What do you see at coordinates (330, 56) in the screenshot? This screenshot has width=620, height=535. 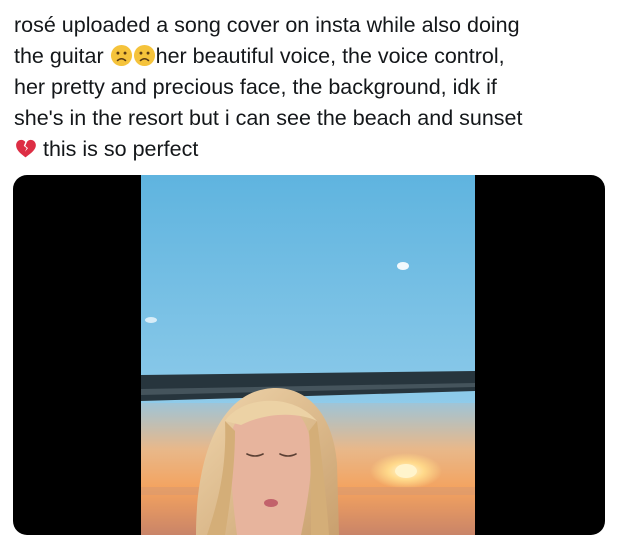 I see `tweet-line-2-end: her beautiful voice, the voice control,` at bounding box center [330, 56].